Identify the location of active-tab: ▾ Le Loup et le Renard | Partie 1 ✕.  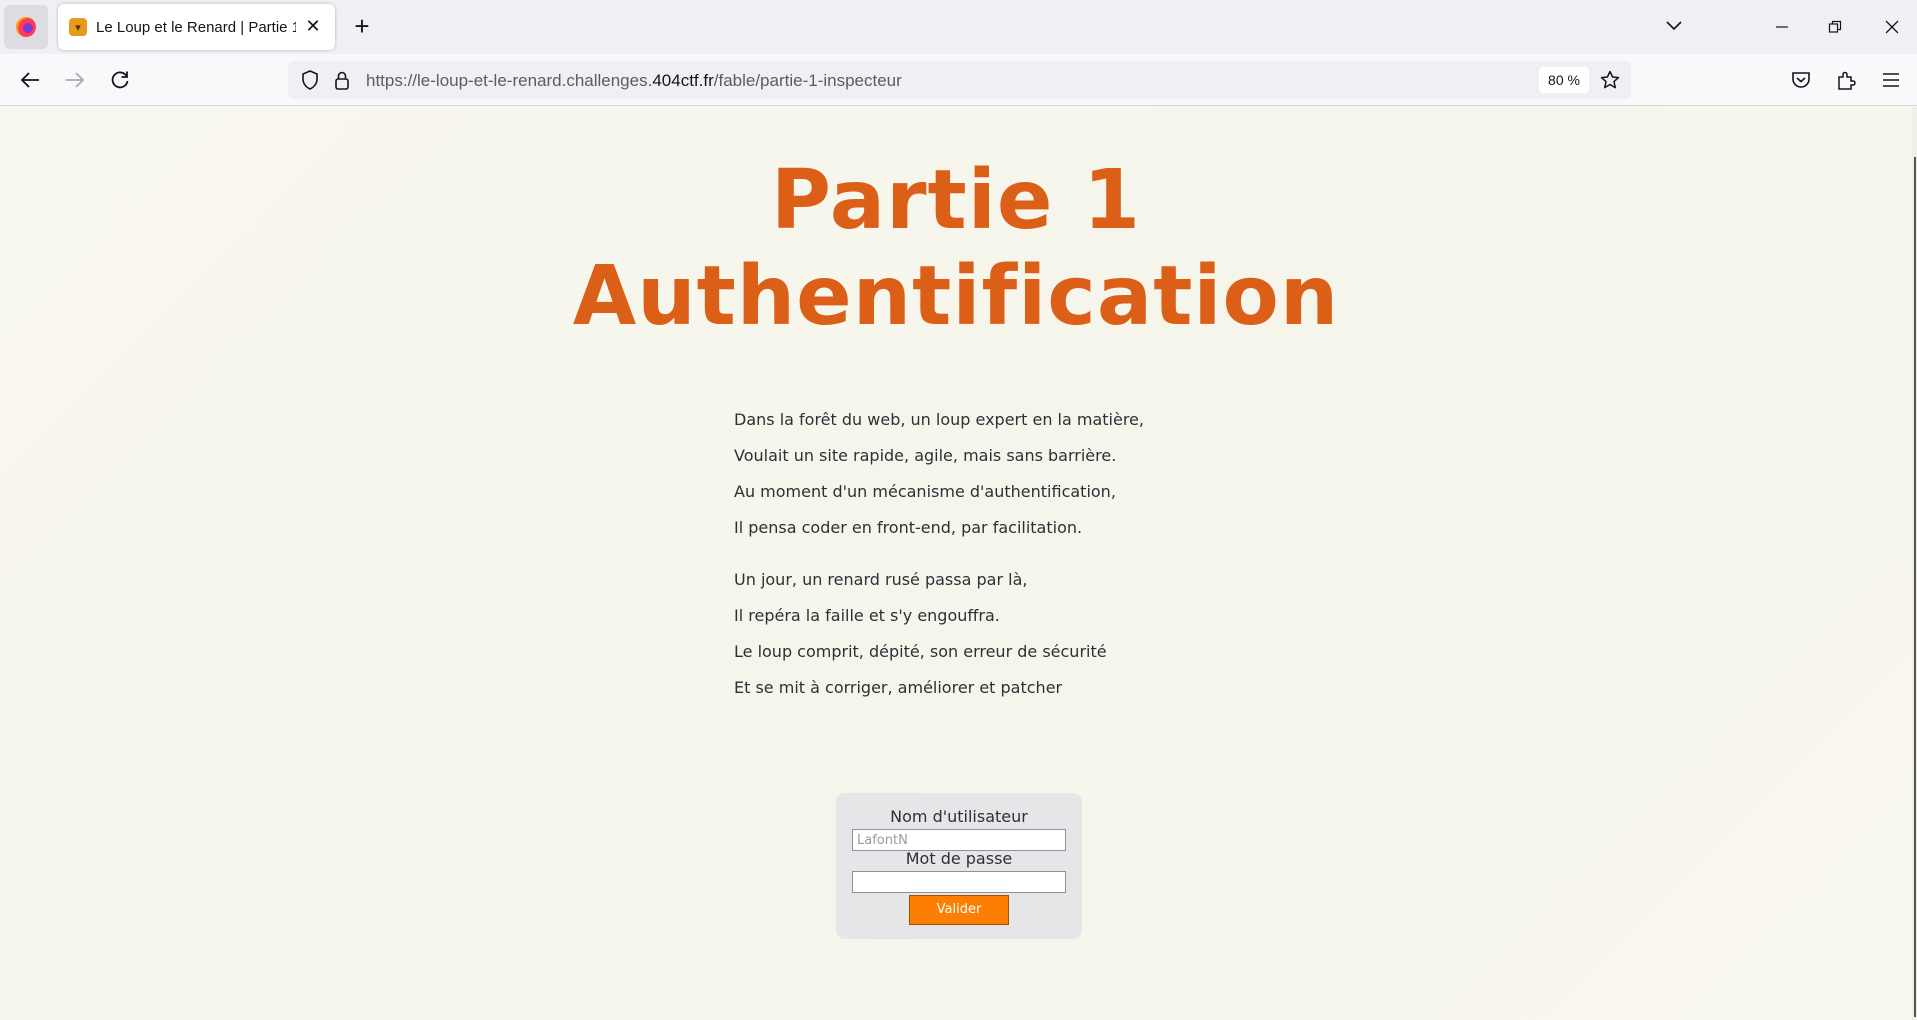
(196, 27).